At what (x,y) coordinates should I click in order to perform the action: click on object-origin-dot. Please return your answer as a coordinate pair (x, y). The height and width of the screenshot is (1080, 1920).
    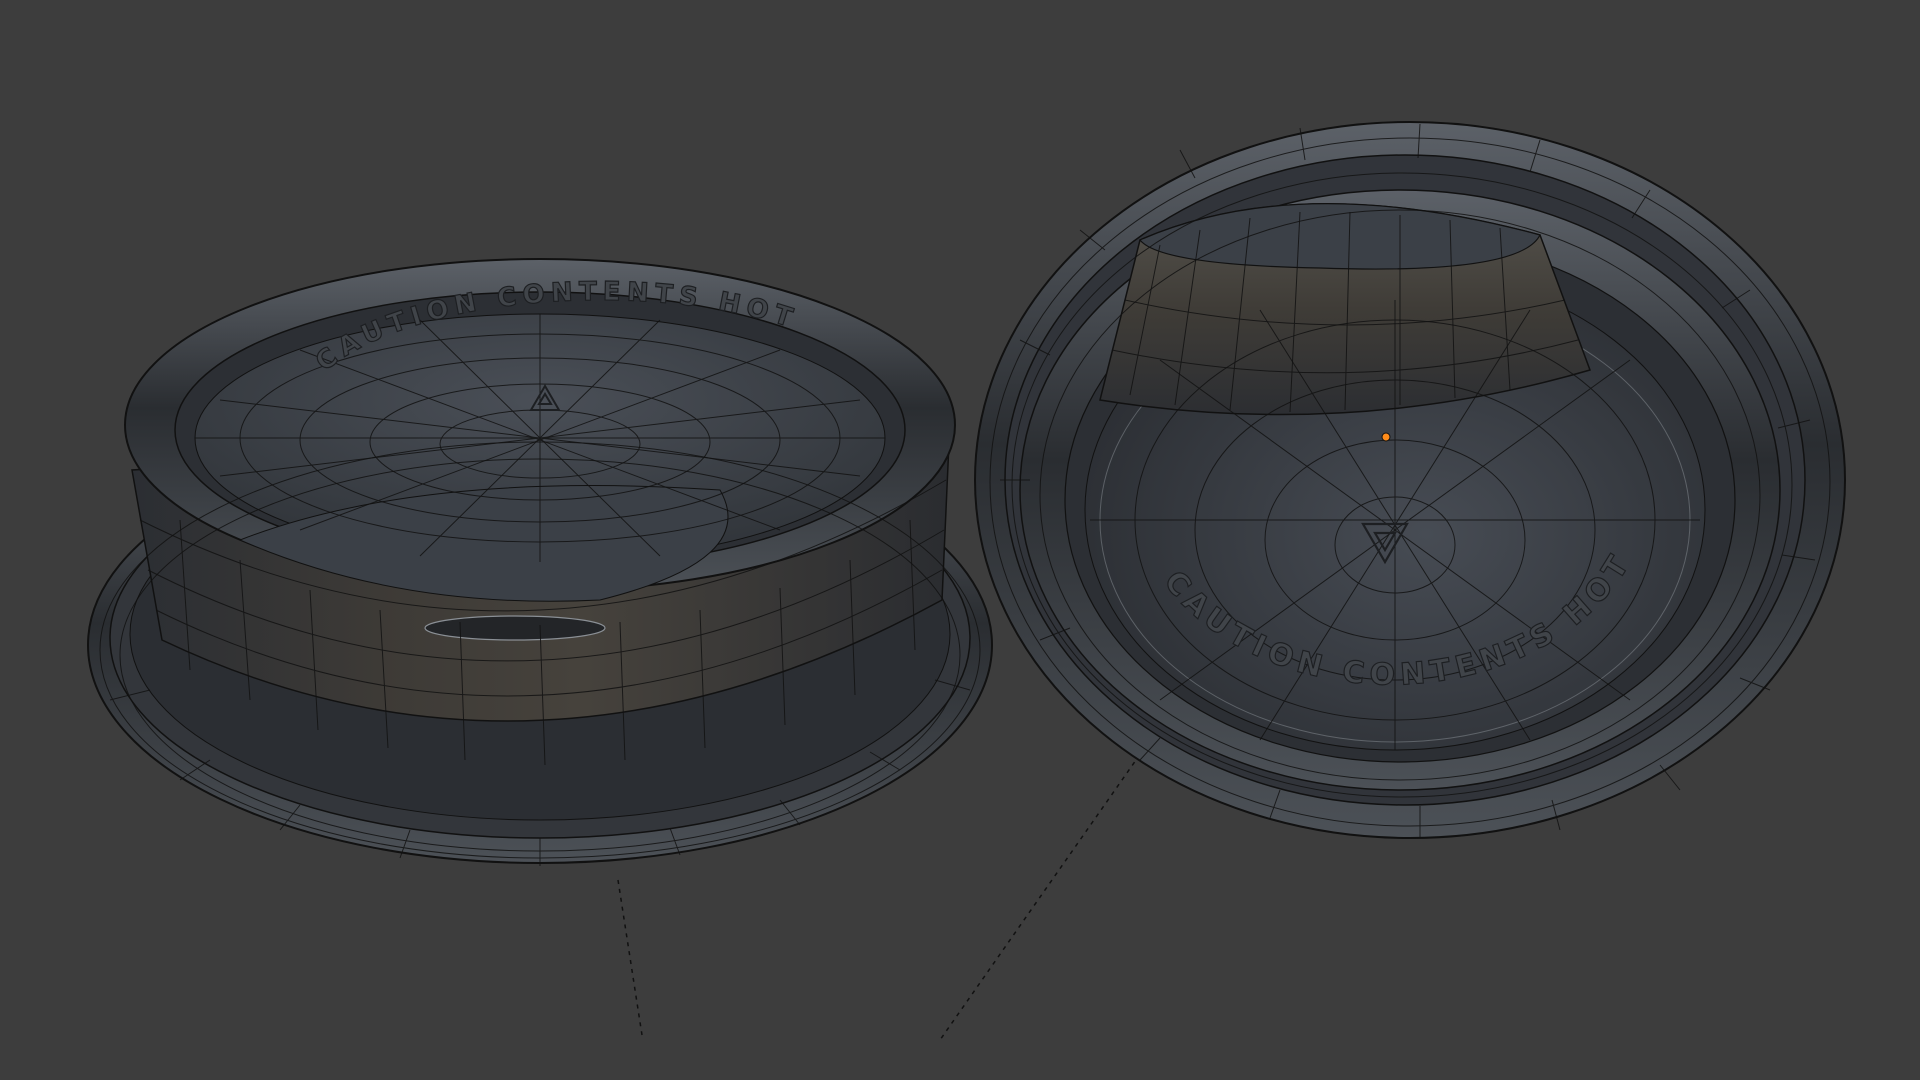
    Looking at the image, I should click on (1386, 437).